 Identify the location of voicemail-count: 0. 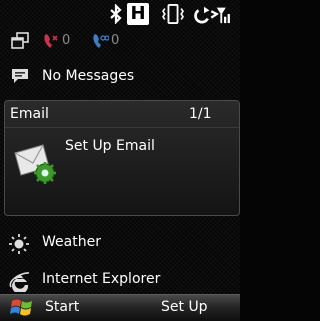
(115, 40).